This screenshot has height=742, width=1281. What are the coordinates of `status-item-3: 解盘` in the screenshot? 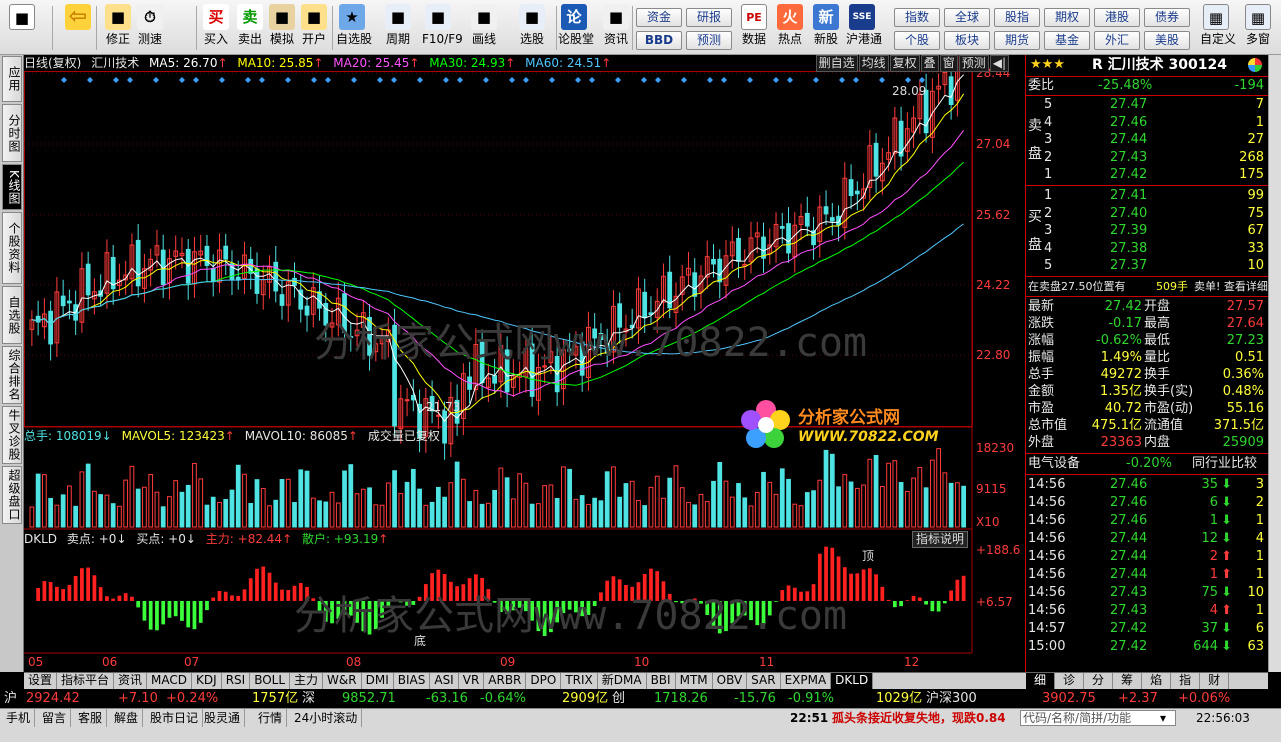 It's located at (127, 718).